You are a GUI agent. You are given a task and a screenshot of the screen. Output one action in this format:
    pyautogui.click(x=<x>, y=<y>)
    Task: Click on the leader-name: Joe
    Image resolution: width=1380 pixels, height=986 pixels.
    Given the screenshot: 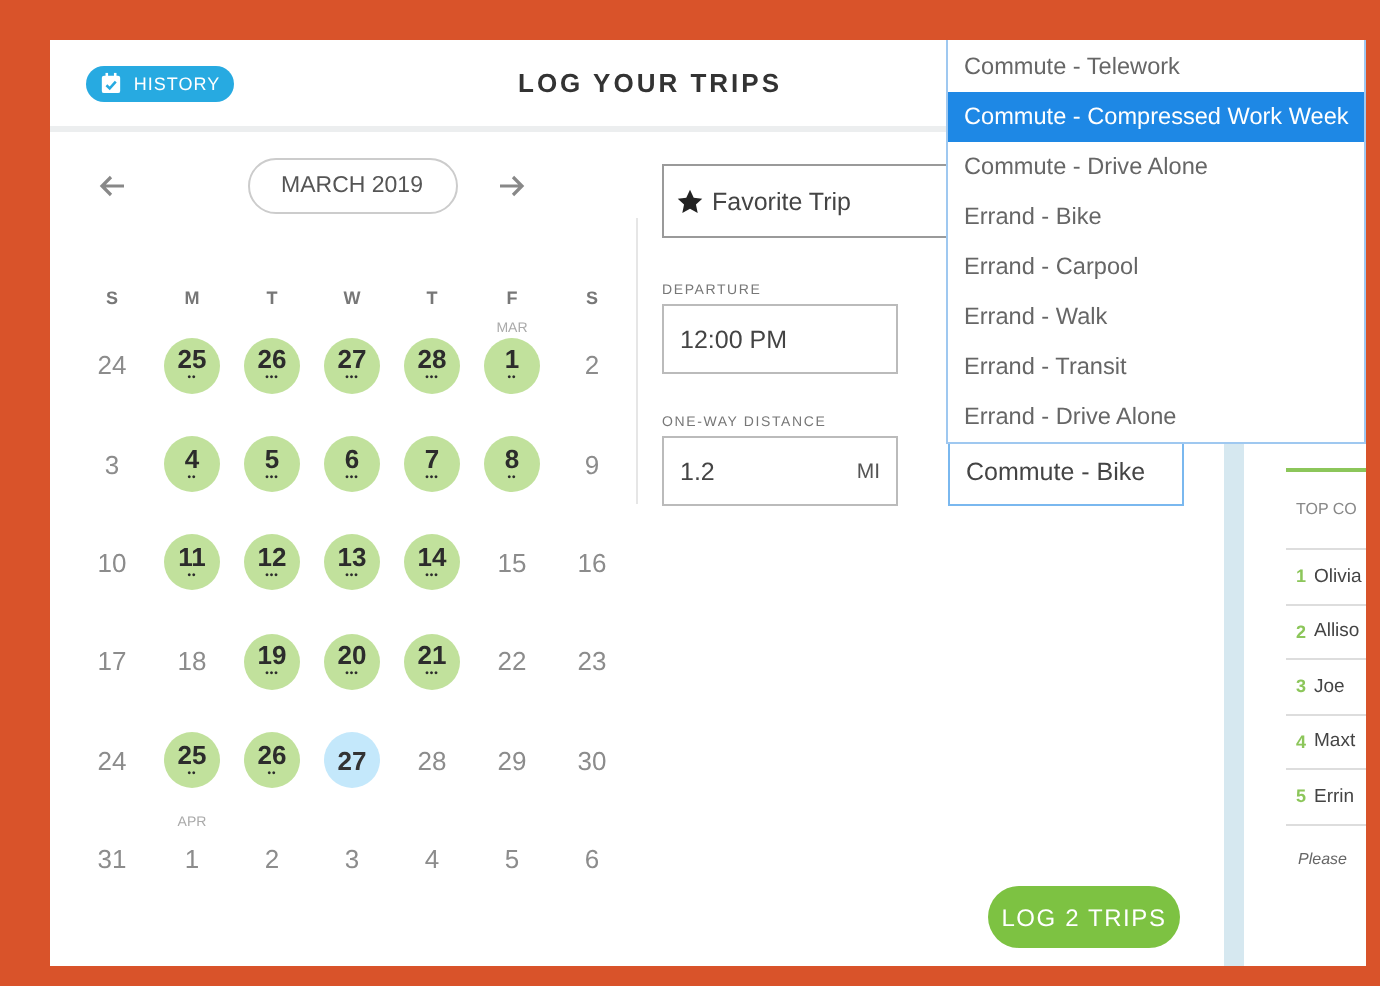 What is the action you would take?
    pyautogui.click(x=1329, y=686)
    